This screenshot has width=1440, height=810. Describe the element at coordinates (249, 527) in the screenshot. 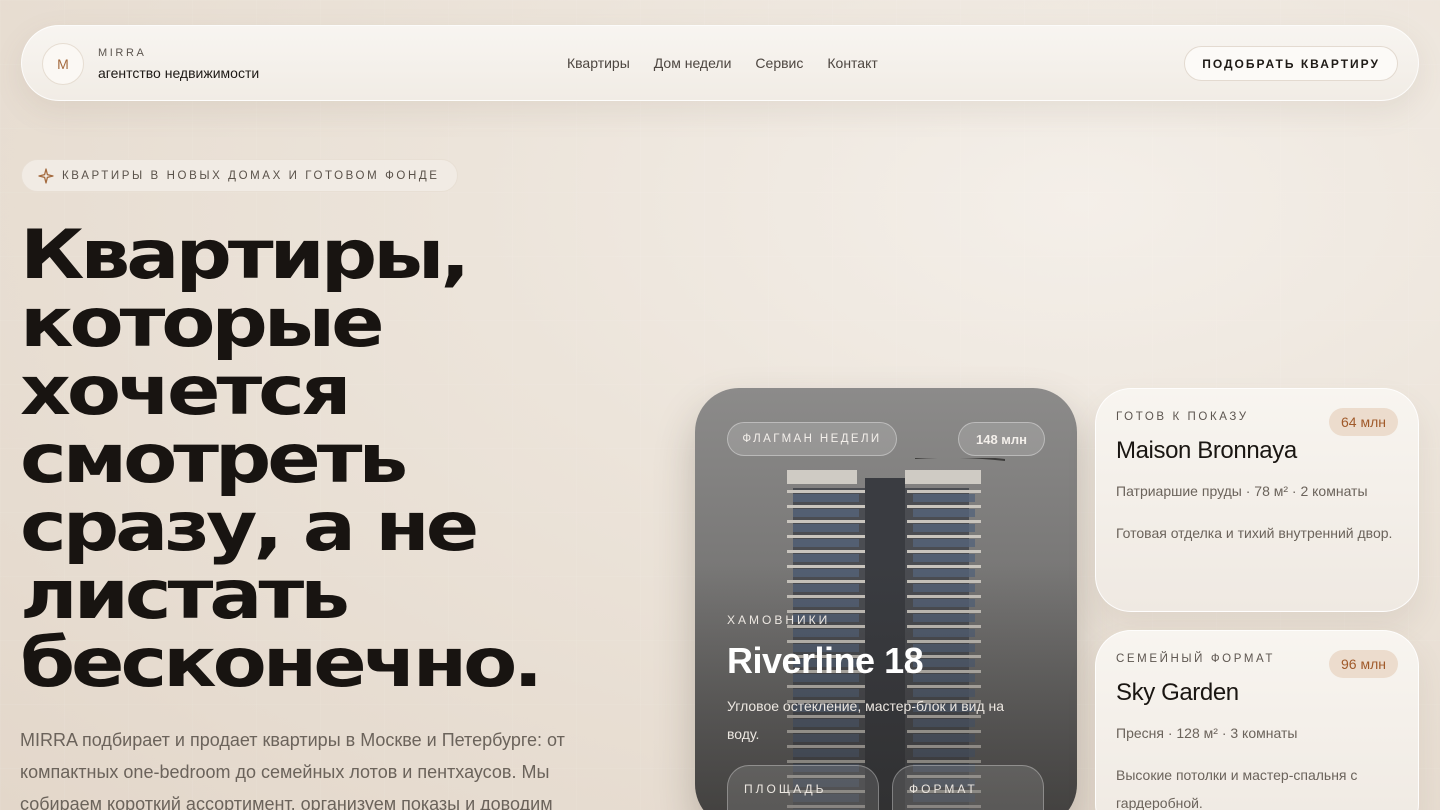

I see `hero-title-line: сразу, а не` at that location.